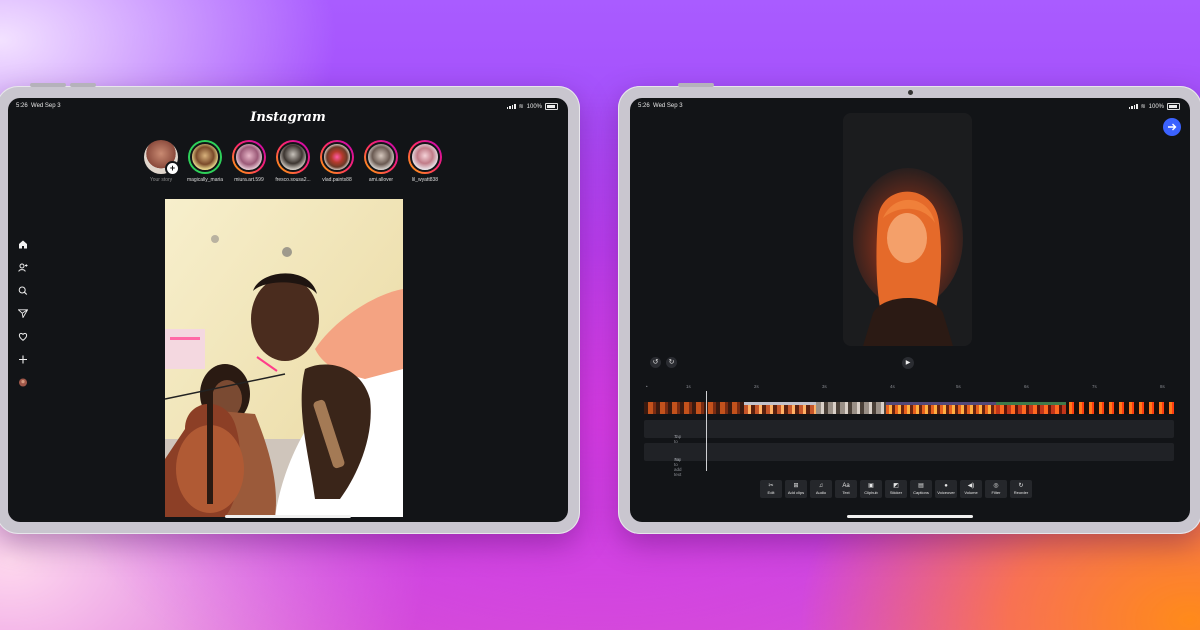 Image resolution: width=1200 pixels, height=630 pixels. I want to click on tool-reorder: ↻ Reorder, so click(1021, 489).